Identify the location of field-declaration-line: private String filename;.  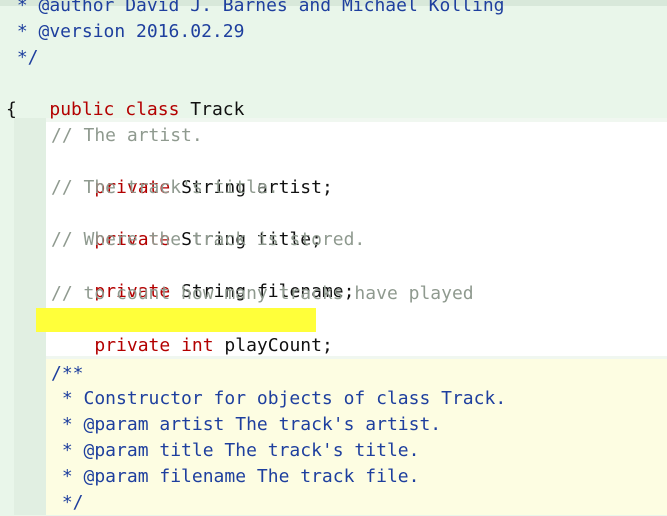
(202, 277).